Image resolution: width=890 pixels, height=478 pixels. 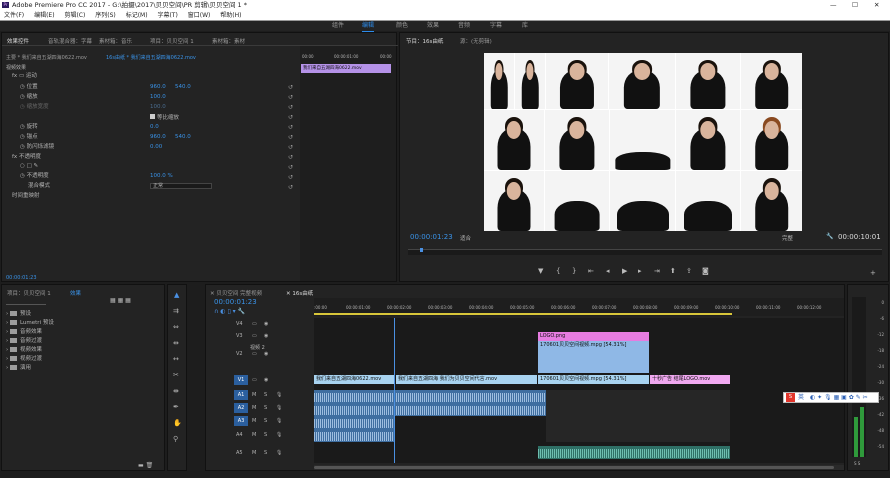 I want to click on tab-effect-controls: 效果控件, so click(x=18, y=41).